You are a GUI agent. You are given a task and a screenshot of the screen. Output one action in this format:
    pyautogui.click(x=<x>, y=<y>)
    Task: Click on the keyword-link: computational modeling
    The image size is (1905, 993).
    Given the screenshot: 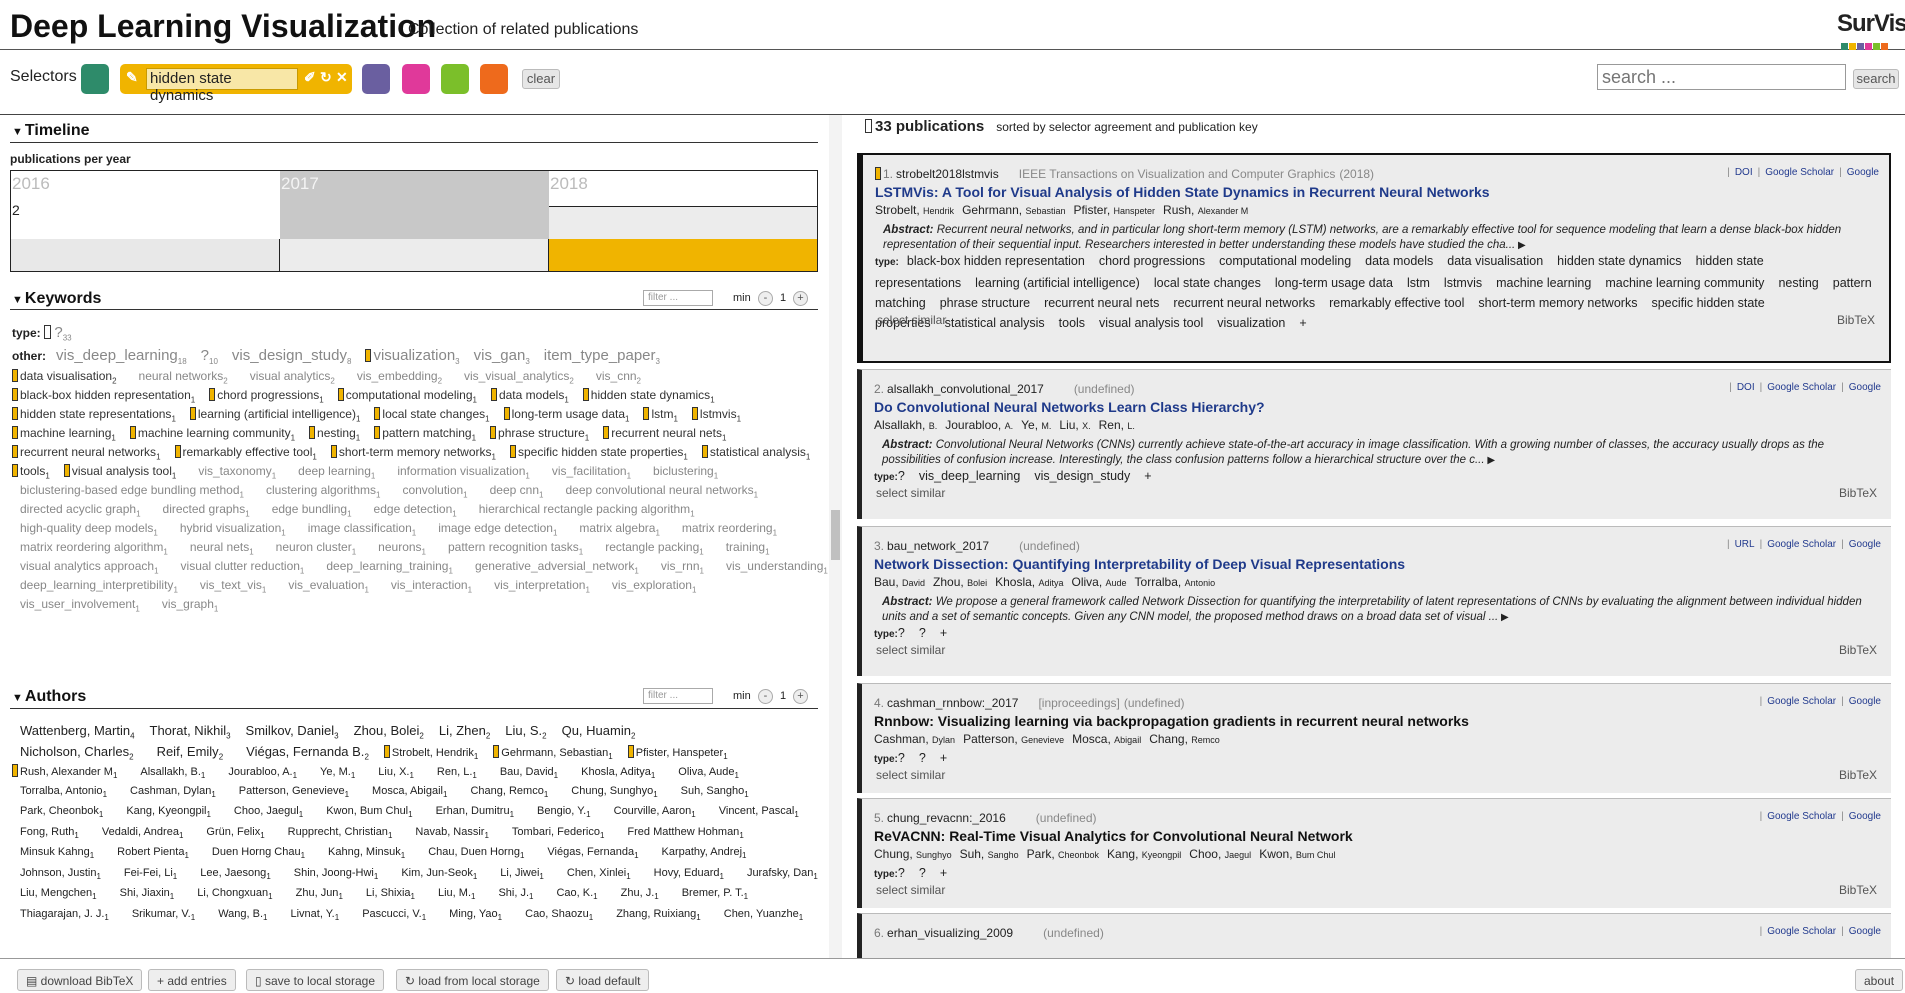 What is the action you would take?
    pyautogui.click(x=1285, y=261)
    